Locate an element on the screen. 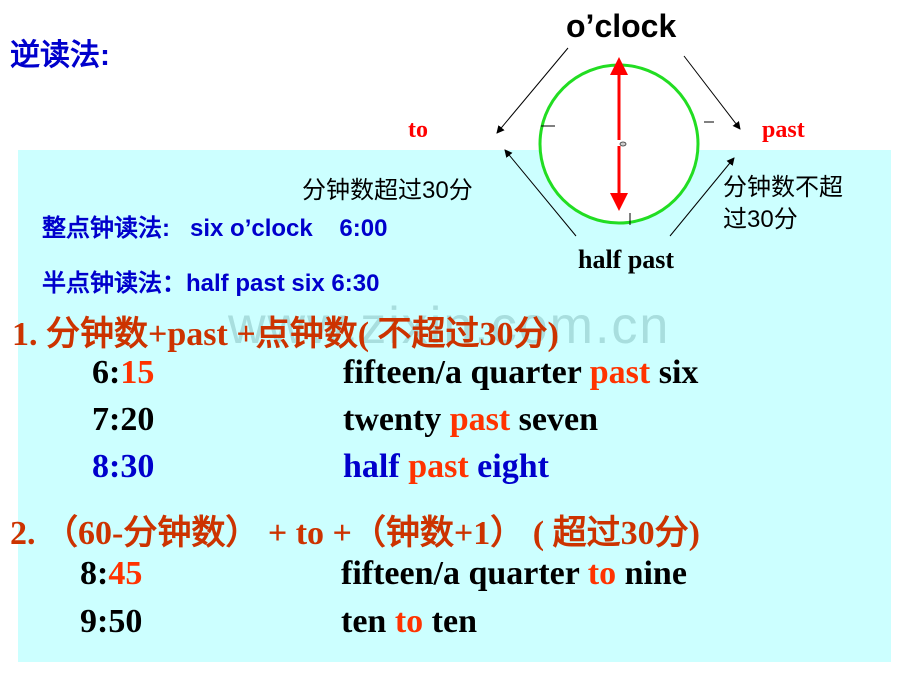 This screenshot has height=690, width=920. phrase-pre: half is located at coordinates (376, 466).